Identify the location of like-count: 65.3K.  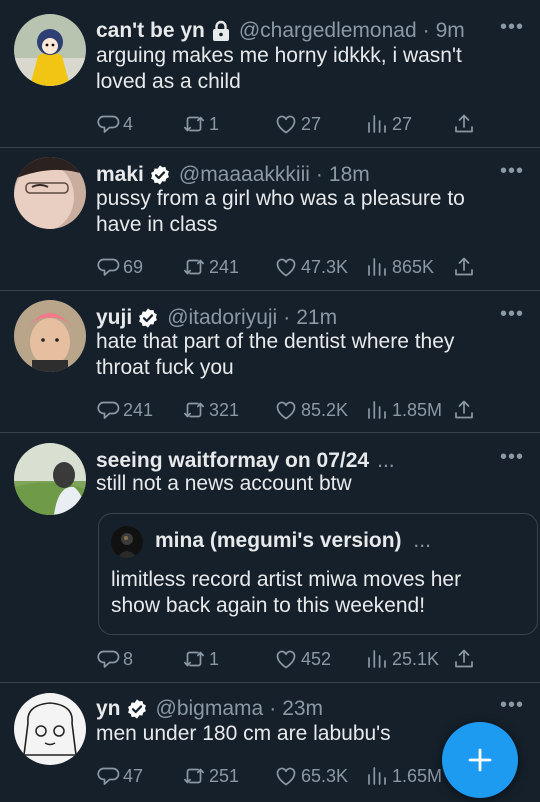
(325, 775).